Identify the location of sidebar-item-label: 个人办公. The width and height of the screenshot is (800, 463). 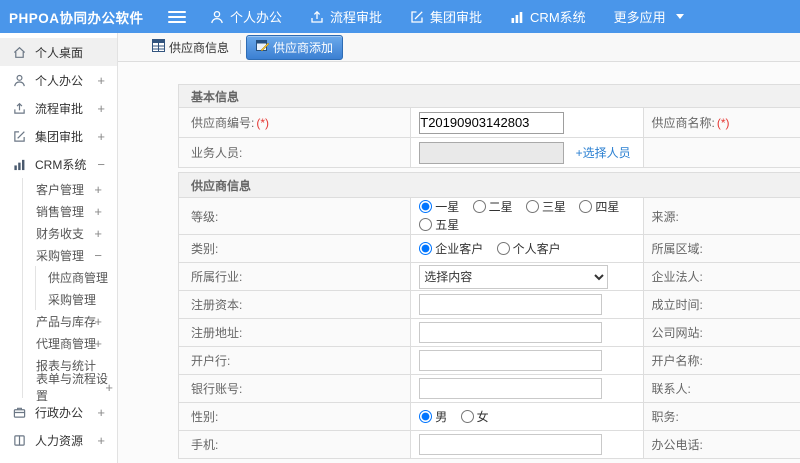
(59, 80).